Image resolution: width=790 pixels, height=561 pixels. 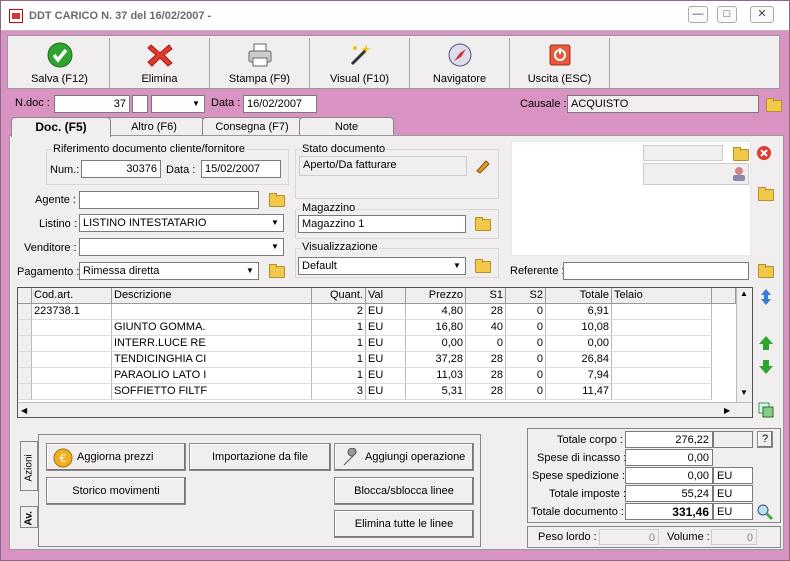 What do you see at coordinates (169, 200) in the screenshot?
I see `agente-input` at bounding box center [169, 200].